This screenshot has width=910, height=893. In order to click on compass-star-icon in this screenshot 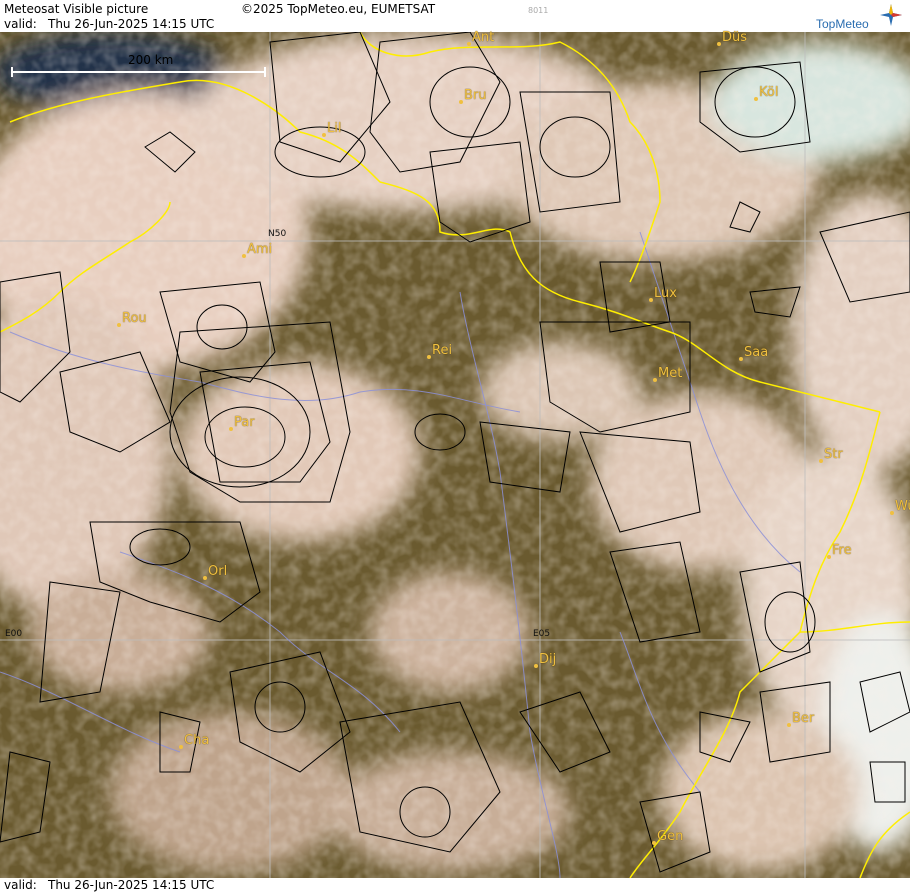, I will do `click(891, 15)`.